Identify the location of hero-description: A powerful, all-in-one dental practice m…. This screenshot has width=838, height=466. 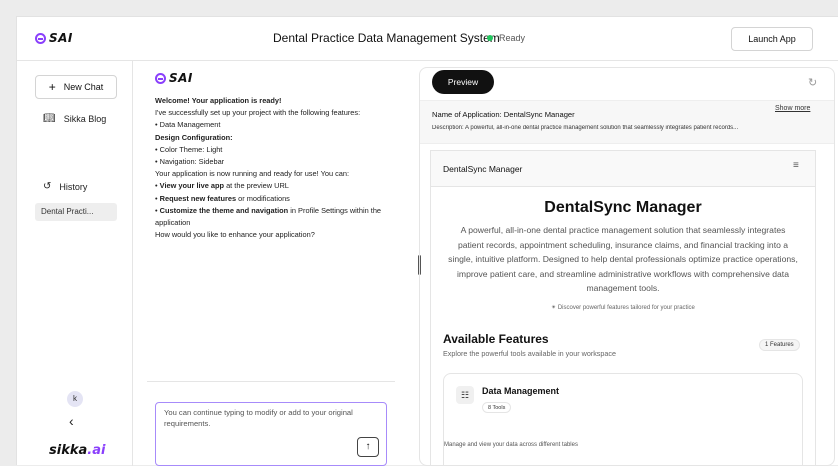
(623, 259).